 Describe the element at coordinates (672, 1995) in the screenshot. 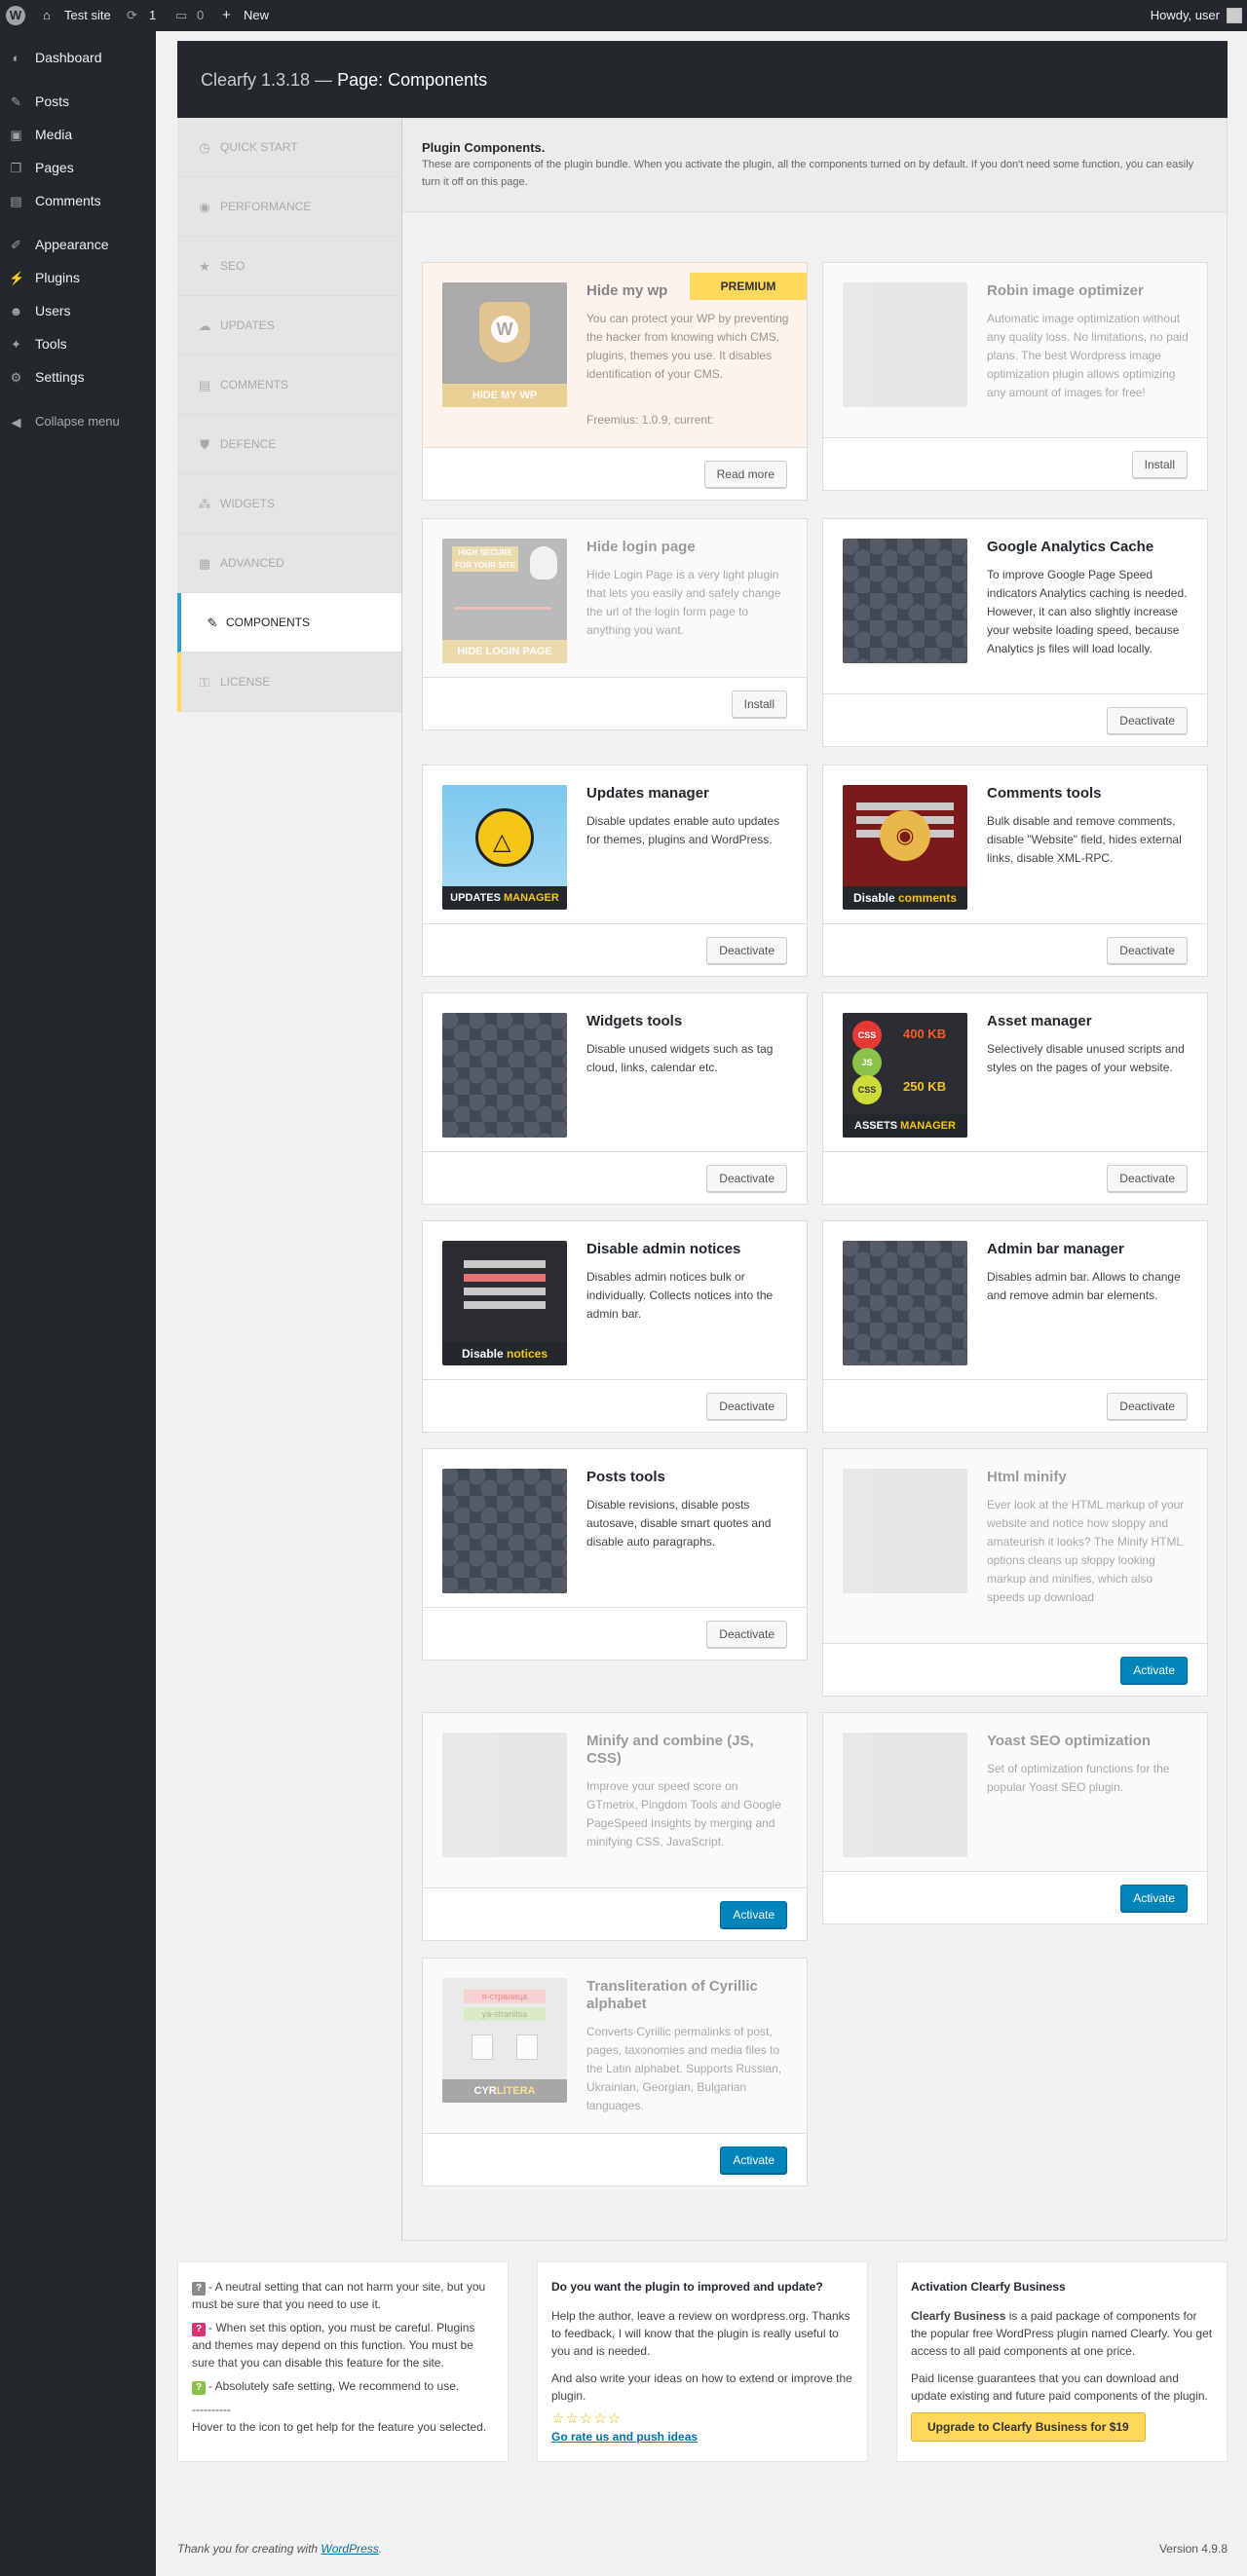

I see `component-title: Transliteration of Cyrillic alphabet` at that location.